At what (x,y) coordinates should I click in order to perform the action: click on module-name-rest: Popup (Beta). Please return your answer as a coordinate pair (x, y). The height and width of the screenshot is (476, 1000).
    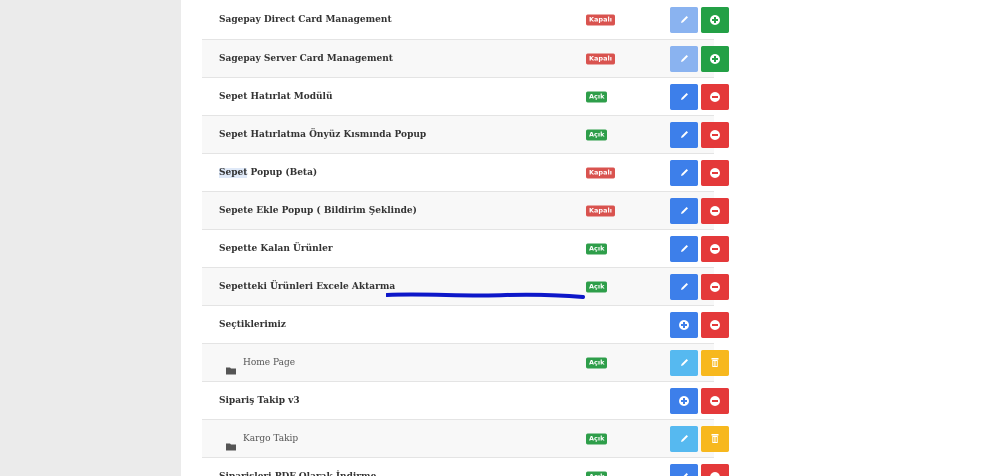
    Looking at the image, I should click on (284, 172).